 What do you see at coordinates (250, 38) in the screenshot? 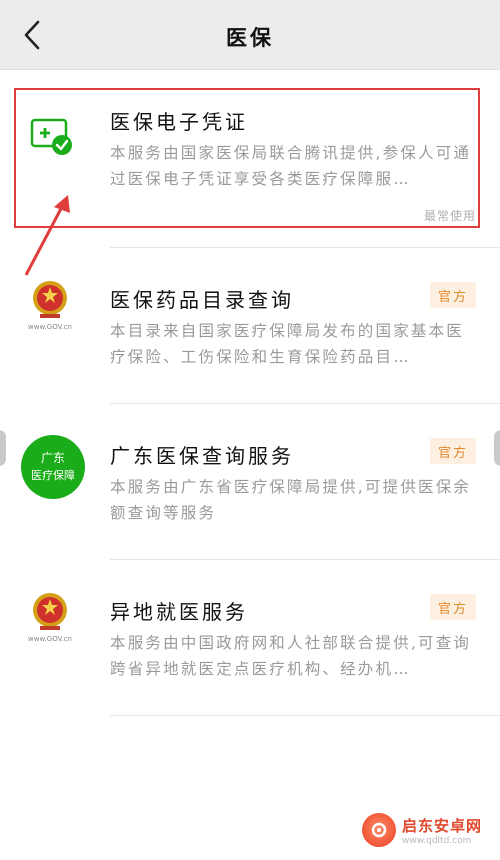
I see `page-title: 医保` at bounding box center [250, 38].